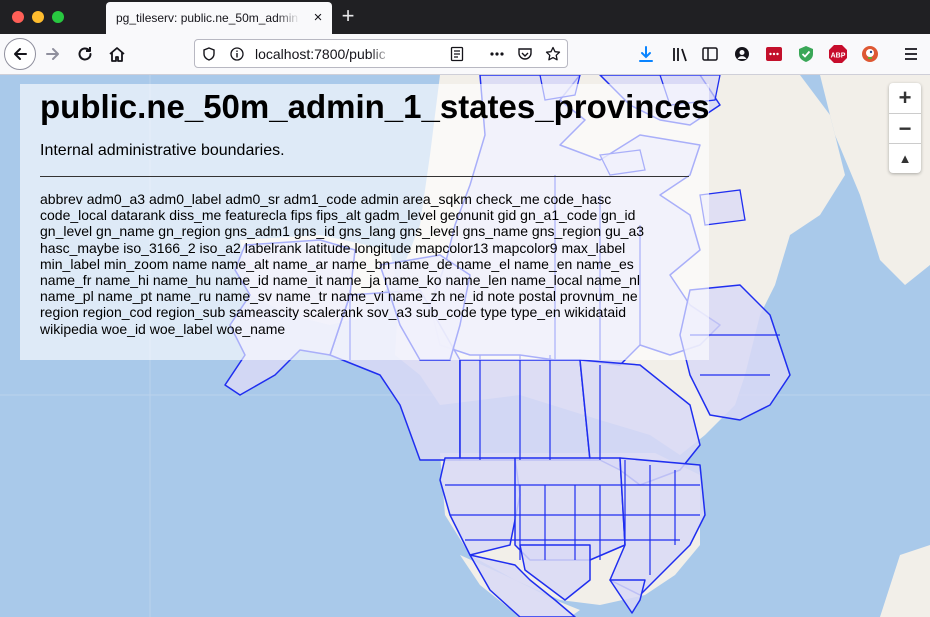 This screenshot has height=617, width=930. I want to click on tab-close-button: ×, so click(318, 18).